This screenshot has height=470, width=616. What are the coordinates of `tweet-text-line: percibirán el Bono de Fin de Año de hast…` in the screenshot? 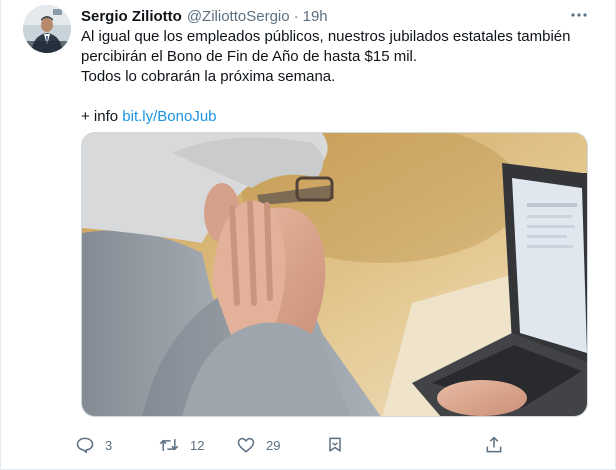 It's located at (249, 56).